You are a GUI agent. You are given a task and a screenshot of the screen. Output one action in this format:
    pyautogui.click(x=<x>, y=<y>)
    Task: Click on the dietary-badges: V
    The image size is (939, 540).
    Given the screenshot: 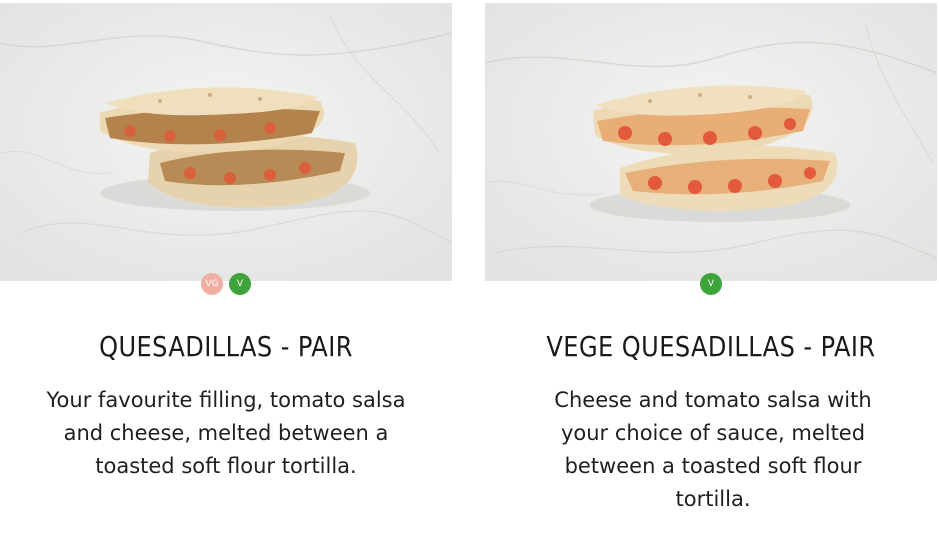 What is the action you would take?
    pyautogui.click(x=711, y=284)
    